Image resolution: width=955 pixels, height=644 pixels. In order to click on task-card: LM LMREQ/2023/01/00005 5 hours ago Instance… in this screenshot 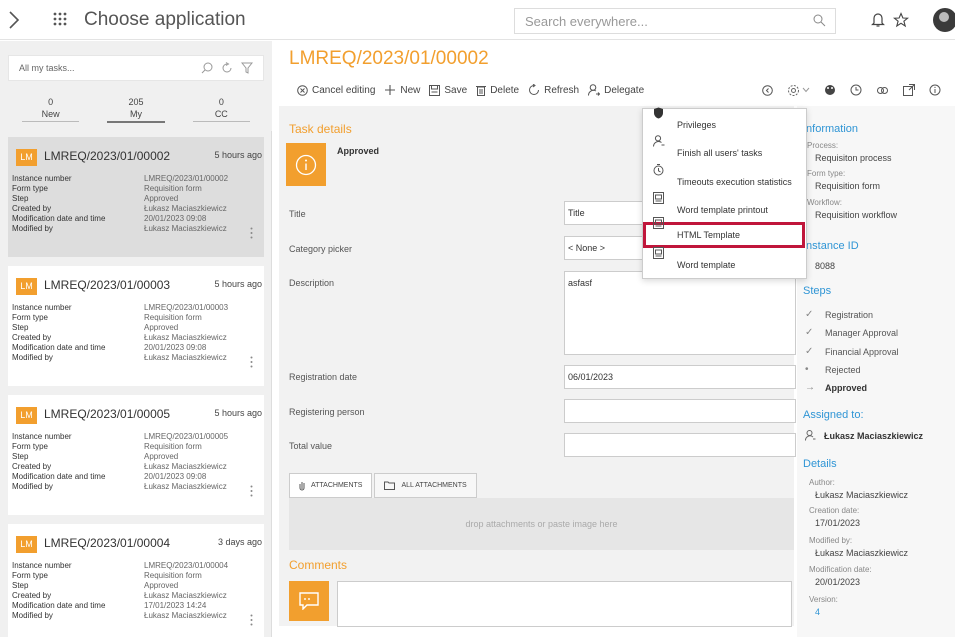, I will do `click(136, 455)`.